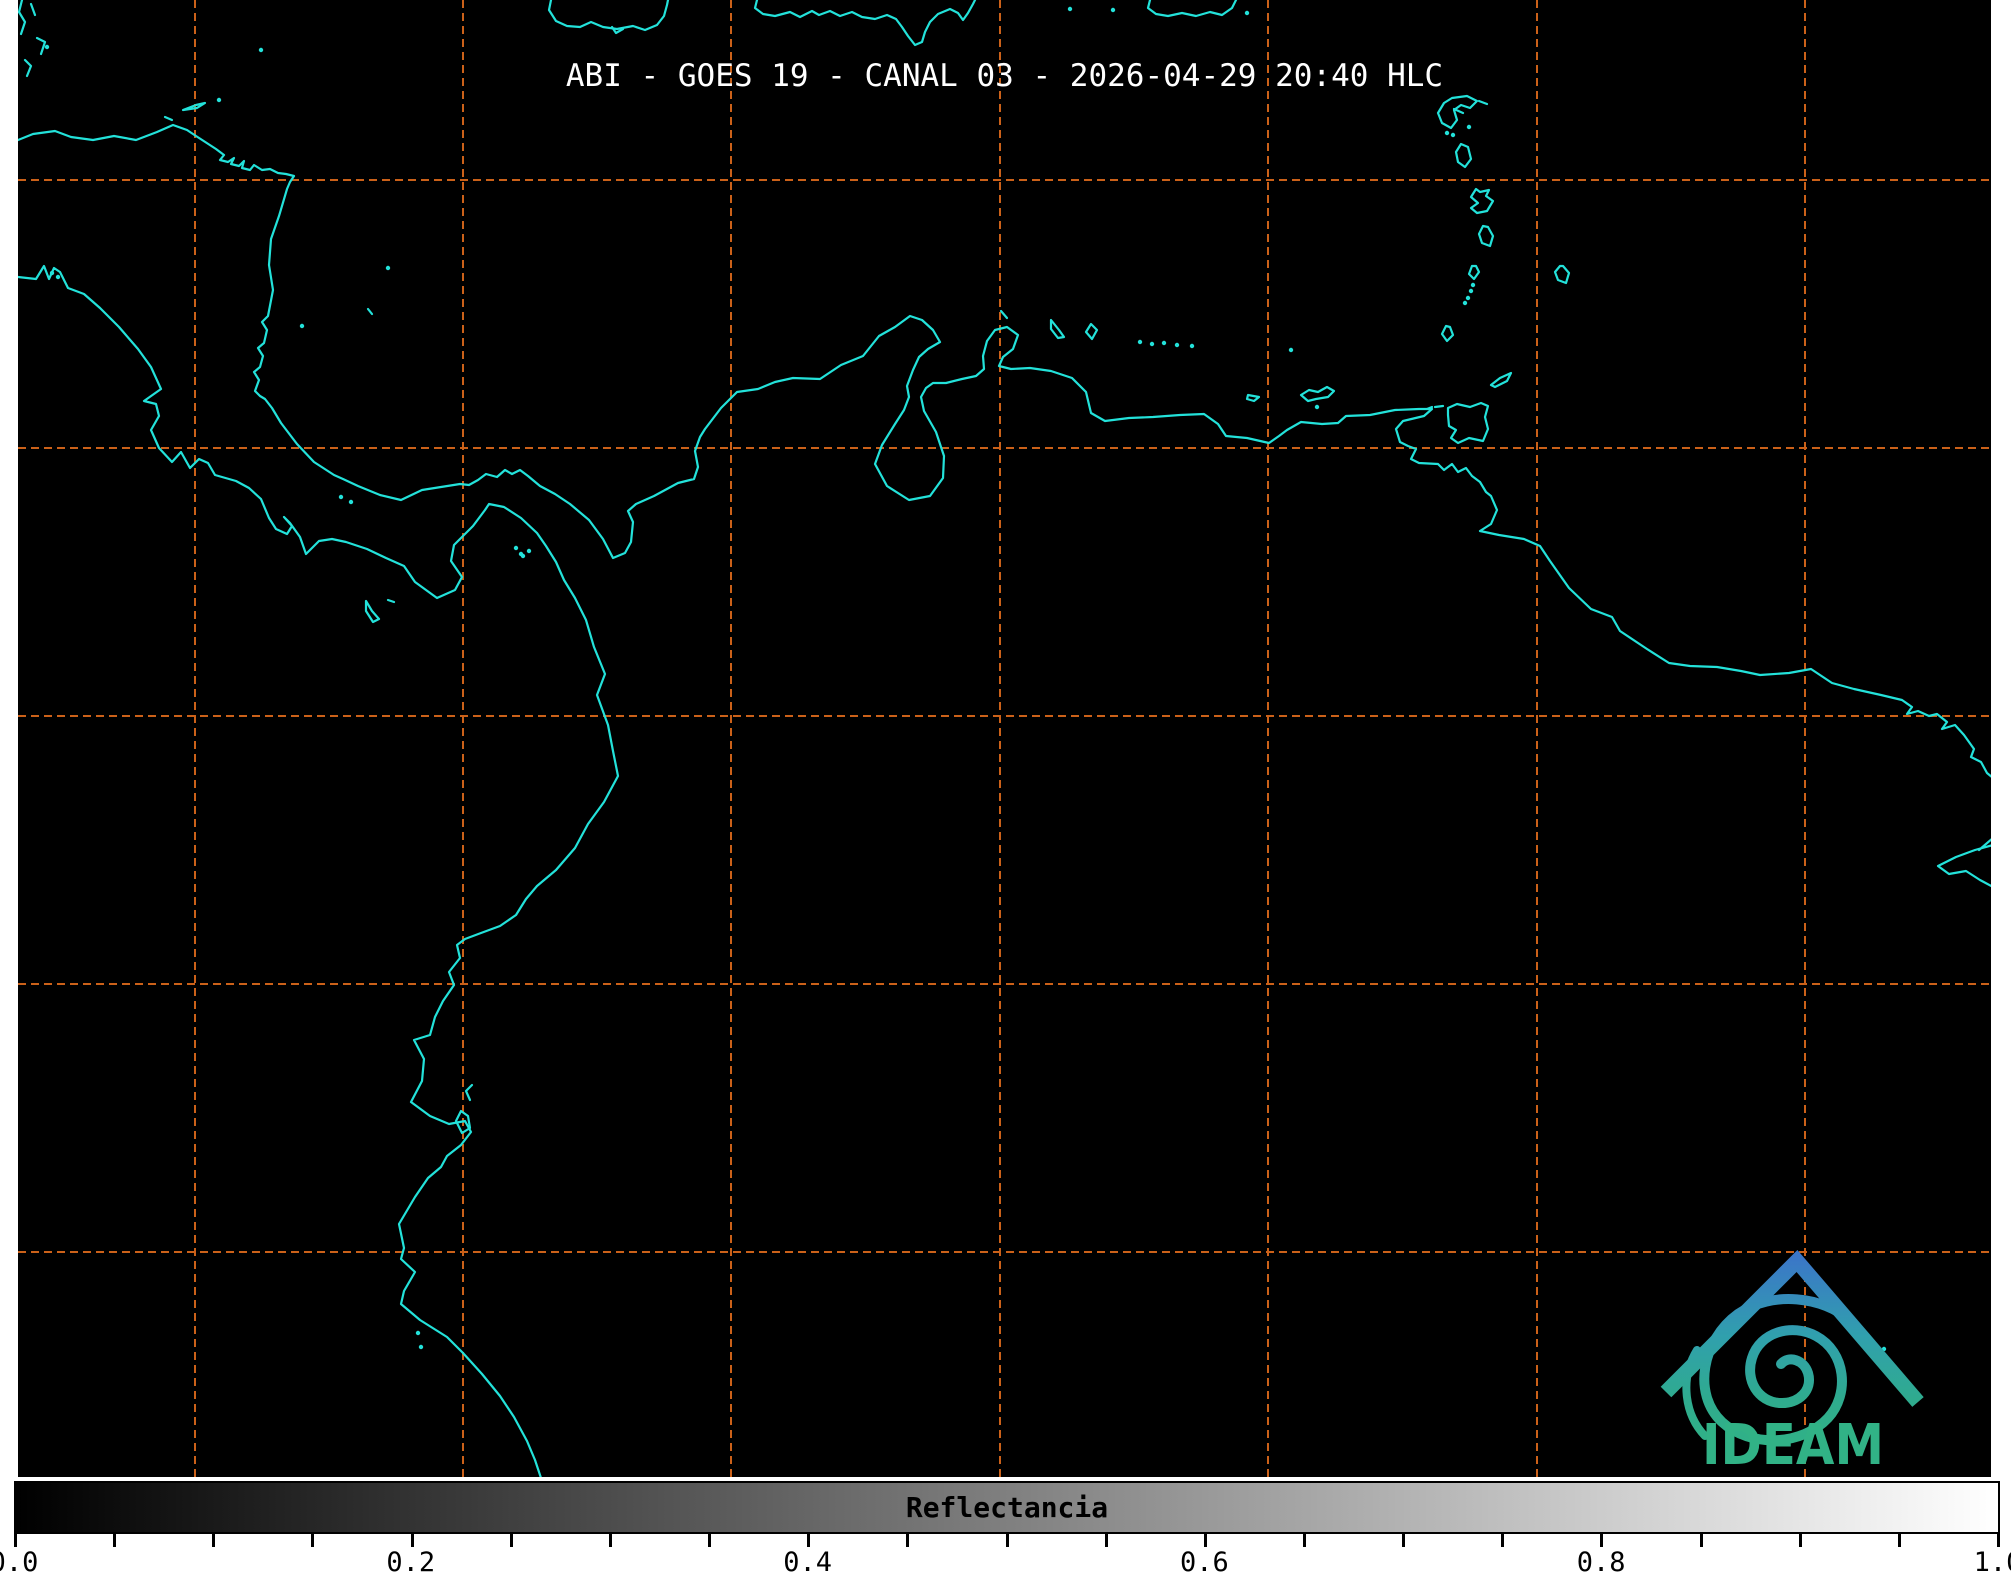 Image resolution: width=2011 pixels, height=1578 pixels. I want to click on island-la-tortuga, so click(1253, 398).